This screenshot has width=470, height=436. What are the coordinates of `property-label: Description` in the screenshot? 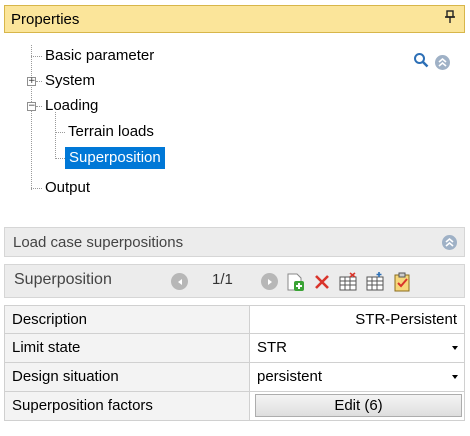 It's located at (127, 319).